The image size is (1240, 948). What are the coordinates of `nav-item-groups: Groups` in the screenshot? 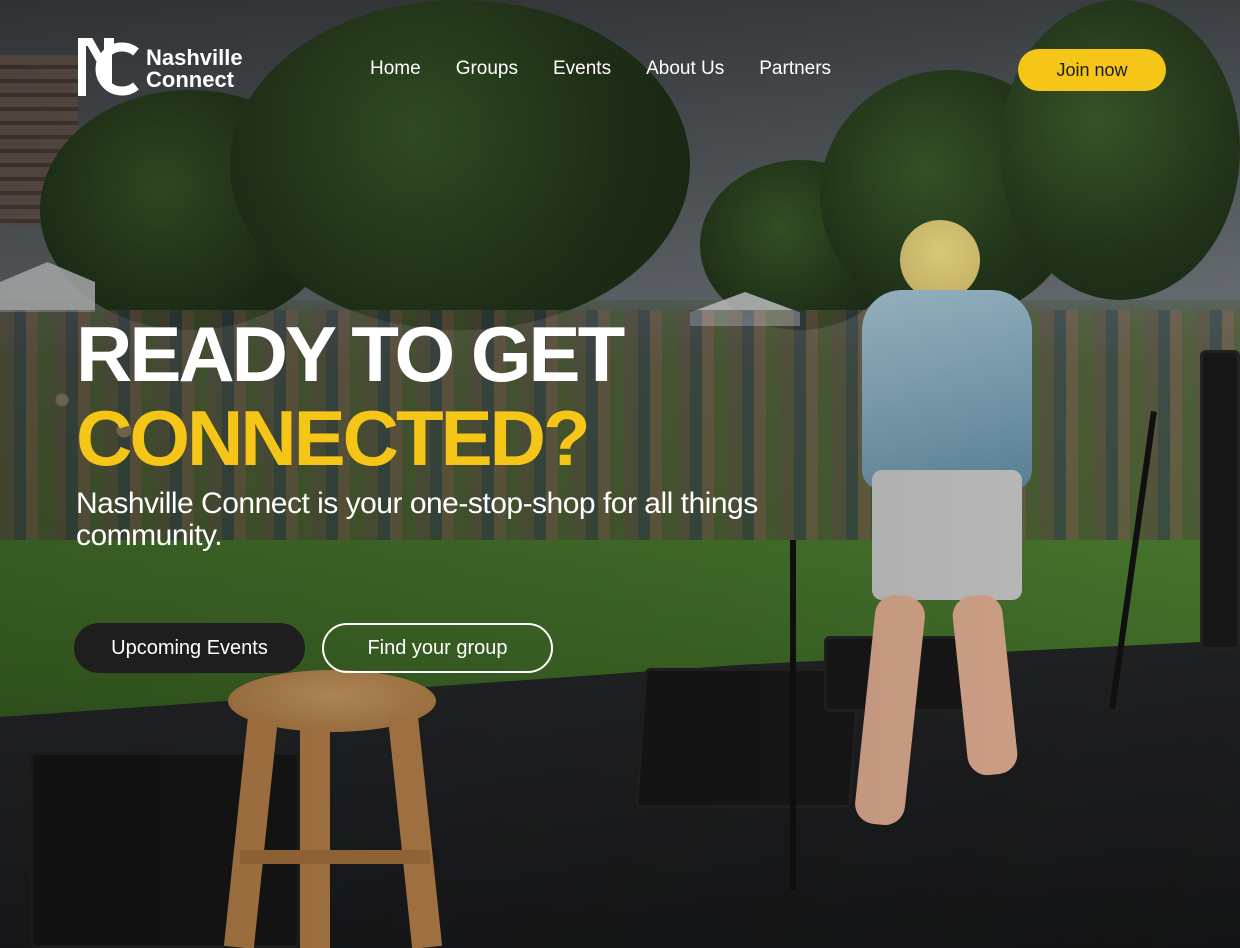 It's located at (487, 69).